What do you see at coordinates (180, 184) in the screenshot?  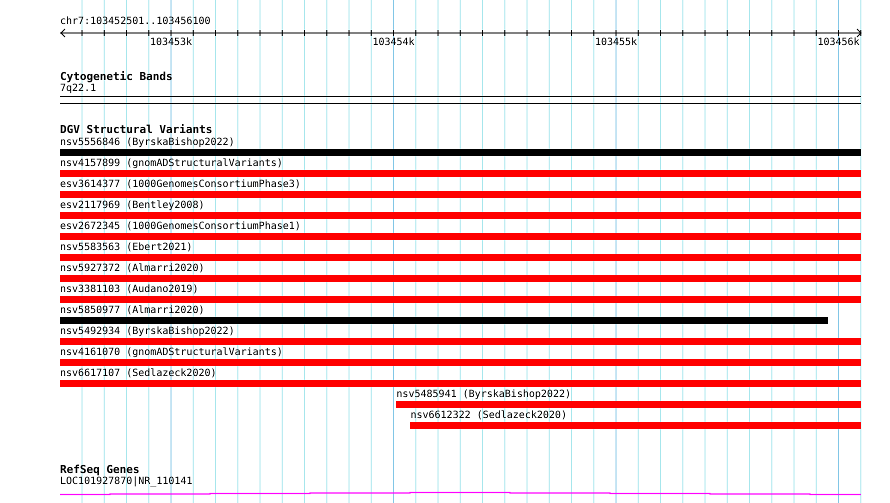 I see `variant-label: esv3614377 (1000GenomesConsortiumPhase3)` at bounding box center [180, 184].